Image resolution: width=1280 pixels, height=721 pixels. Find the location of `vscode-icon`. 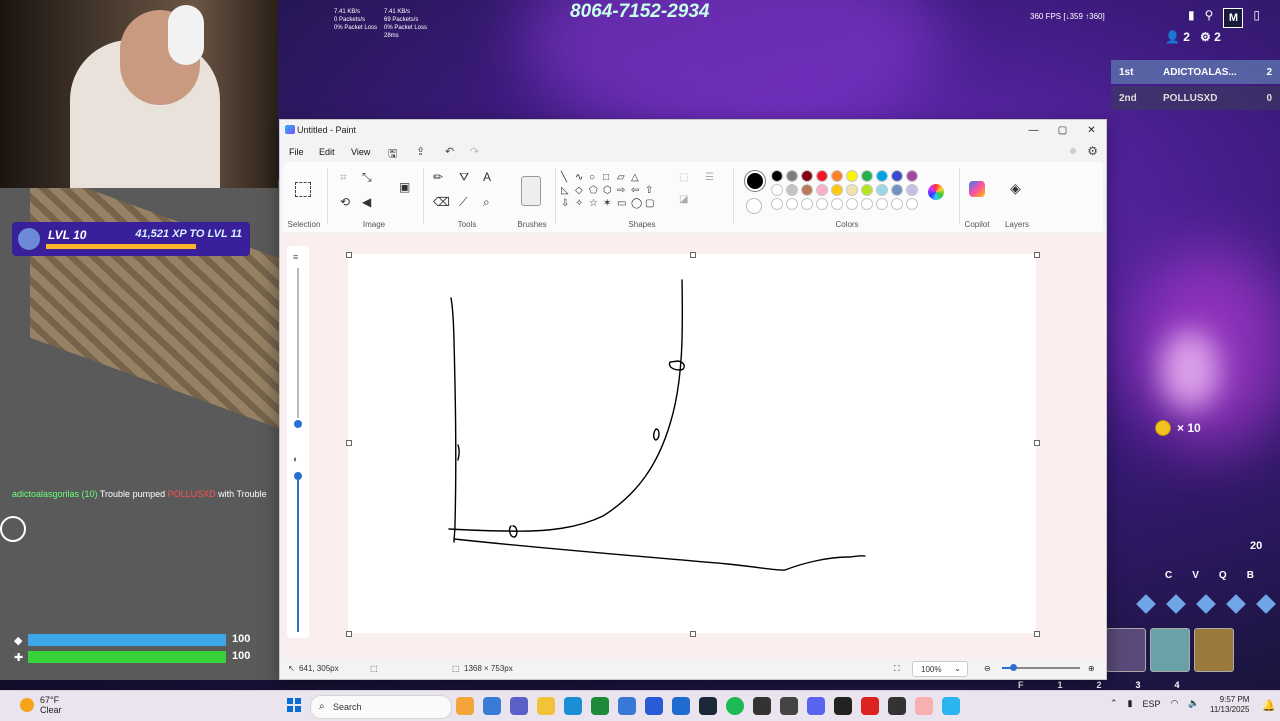

vscode-icon is located at coordinates (681, 706).